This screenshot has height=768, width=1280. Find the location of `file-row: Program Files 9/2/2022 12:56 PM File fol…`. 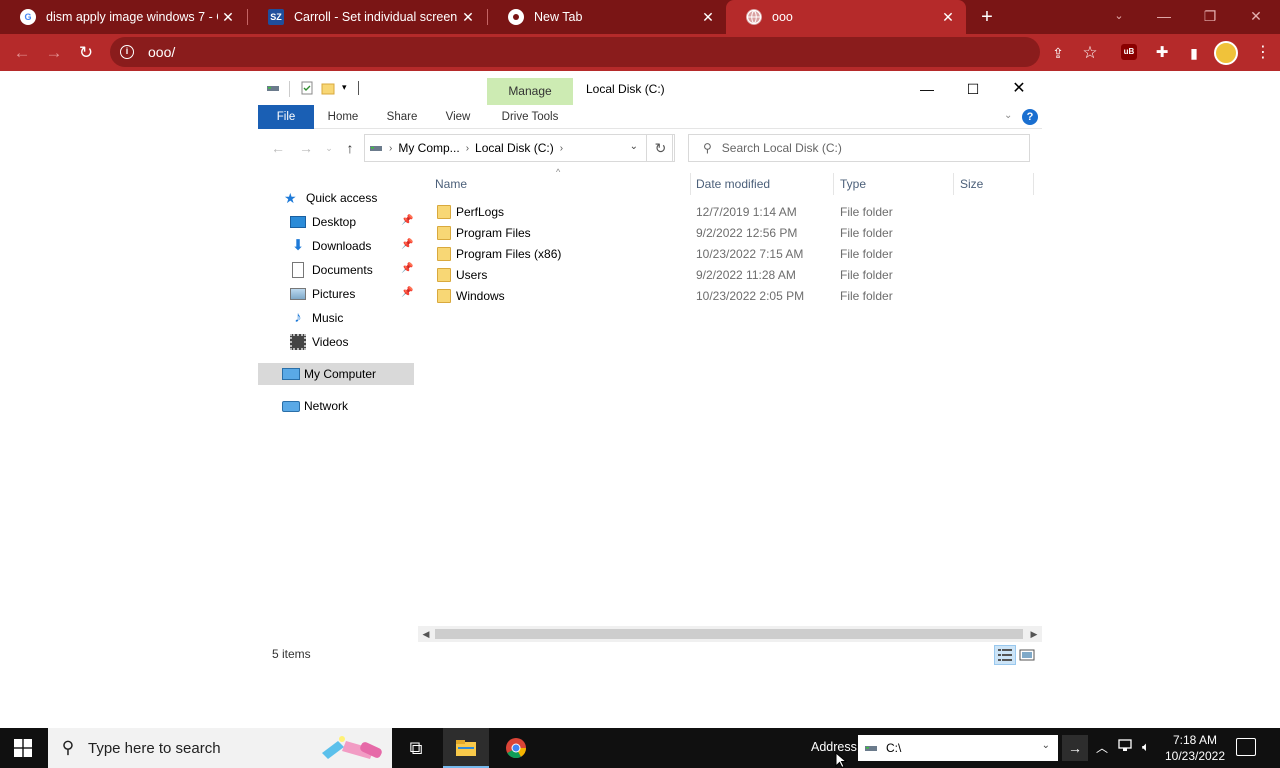

file-row: Program Files 9/2/2022 12:56 PM File fol… is located at coordinates (730, 233).